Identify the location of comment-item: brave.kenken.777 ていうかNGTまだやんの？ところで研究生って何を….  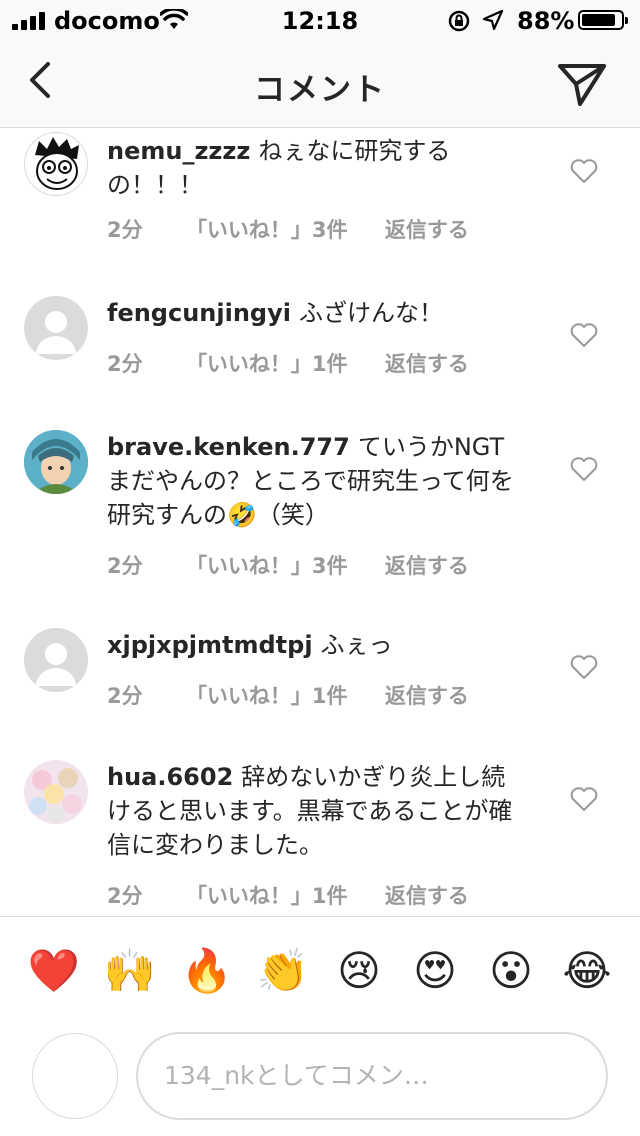
(320, 497).